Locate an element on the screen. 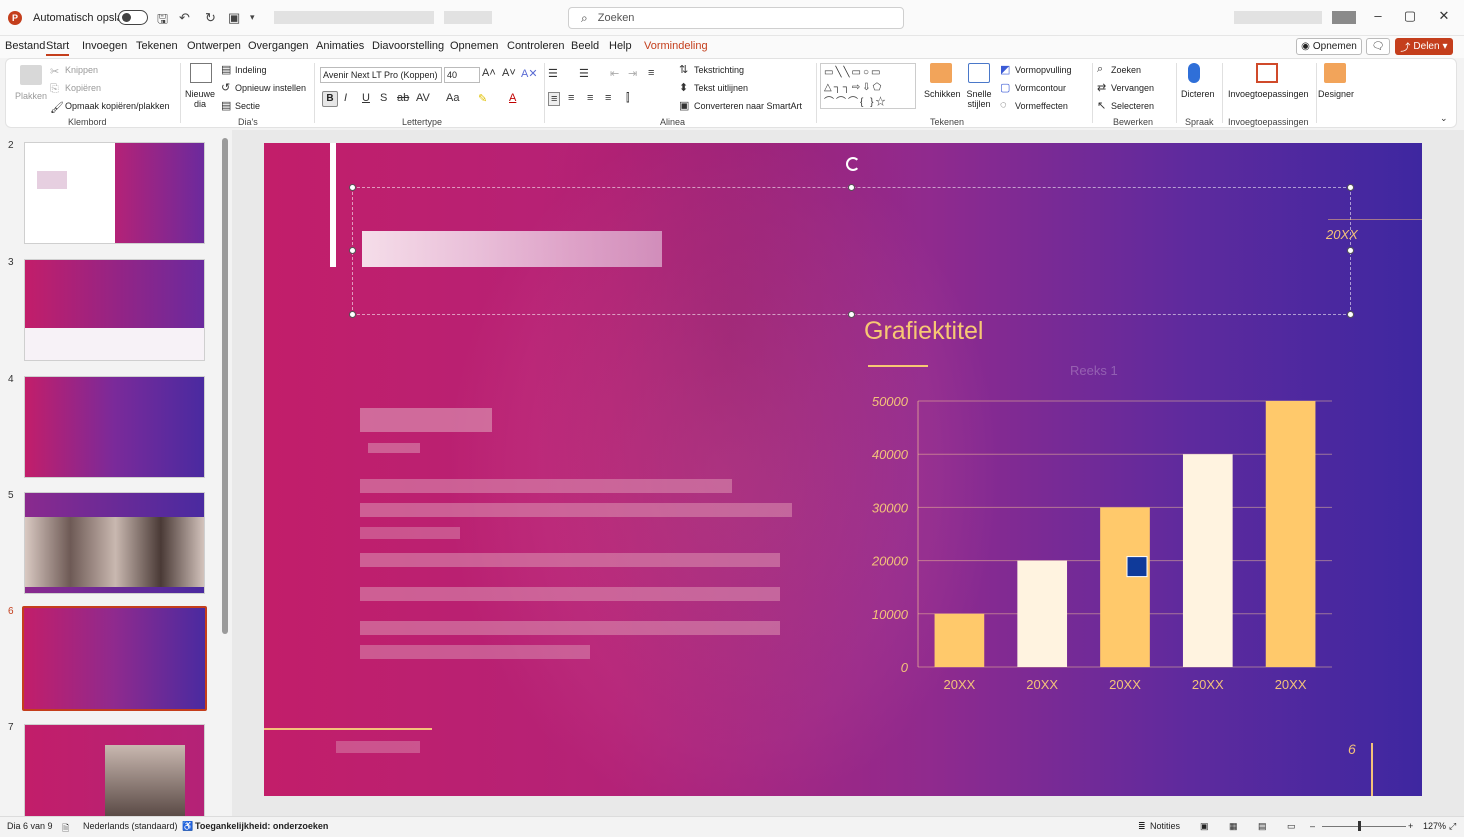  normal-view-icon: ▣ is located at coordinates (1204, 826).